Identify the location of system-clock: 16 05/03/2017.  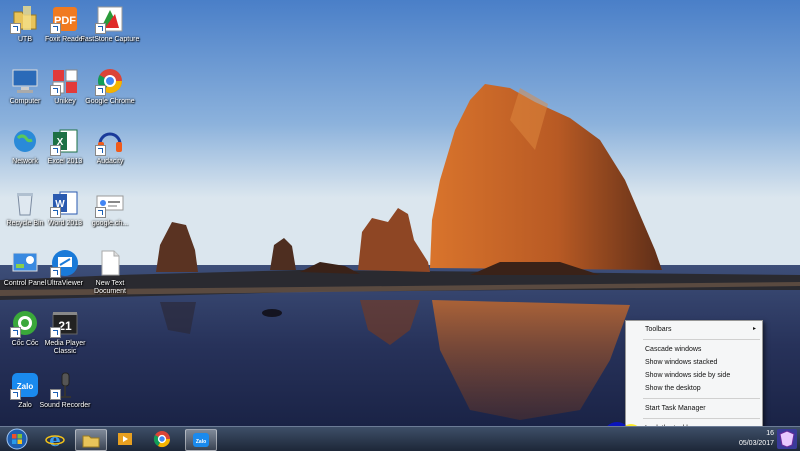
(756, 439).